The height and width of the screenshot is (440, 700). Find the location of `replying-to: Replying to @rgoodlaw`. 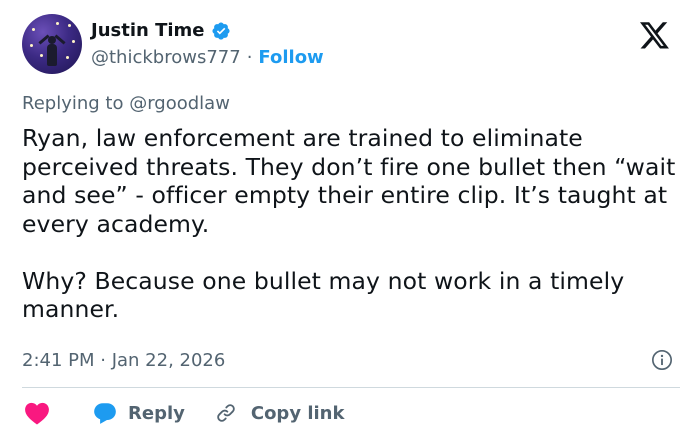

replying-to: Replying to @rgoodlaw is located at coordinates (126, 103).